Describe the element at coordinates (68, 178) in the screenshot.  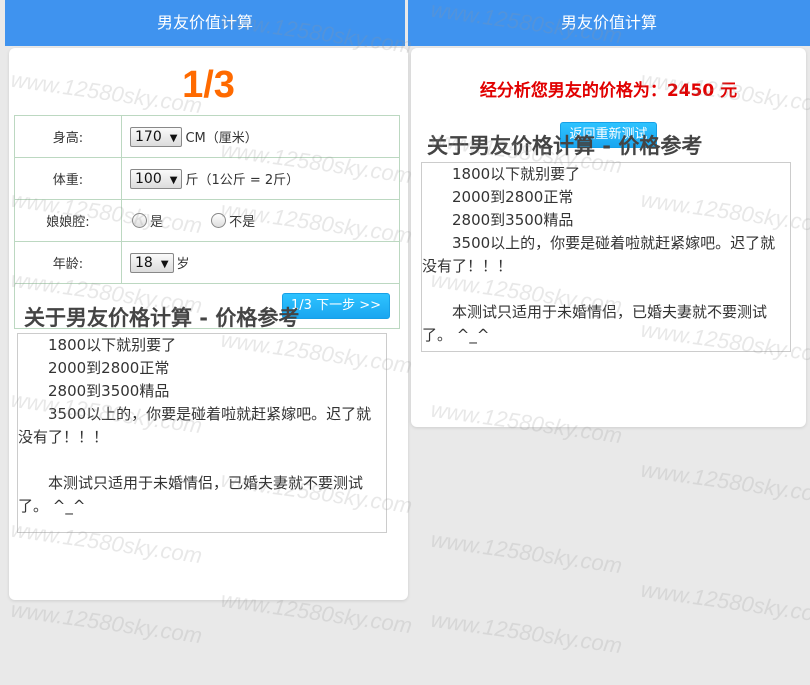
I see `weight-label: 体重:` at that location.